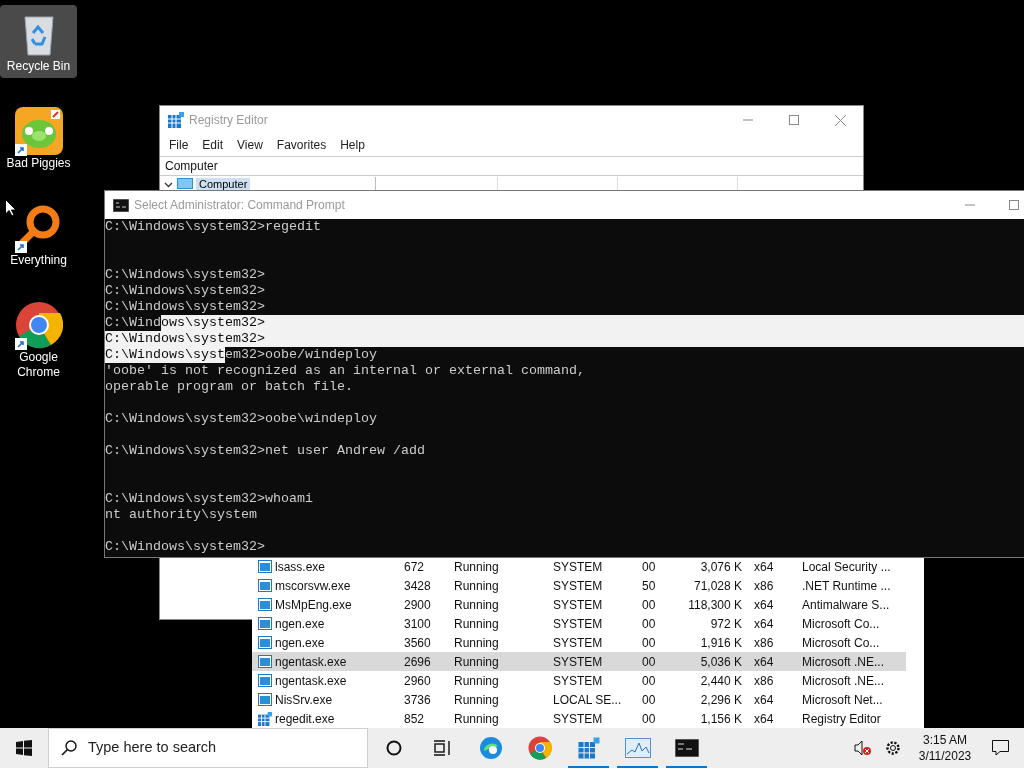 The height and width of the screenshot is (768, 1024). I want to click on pid-cell-text: 3100, so click(418, 624).